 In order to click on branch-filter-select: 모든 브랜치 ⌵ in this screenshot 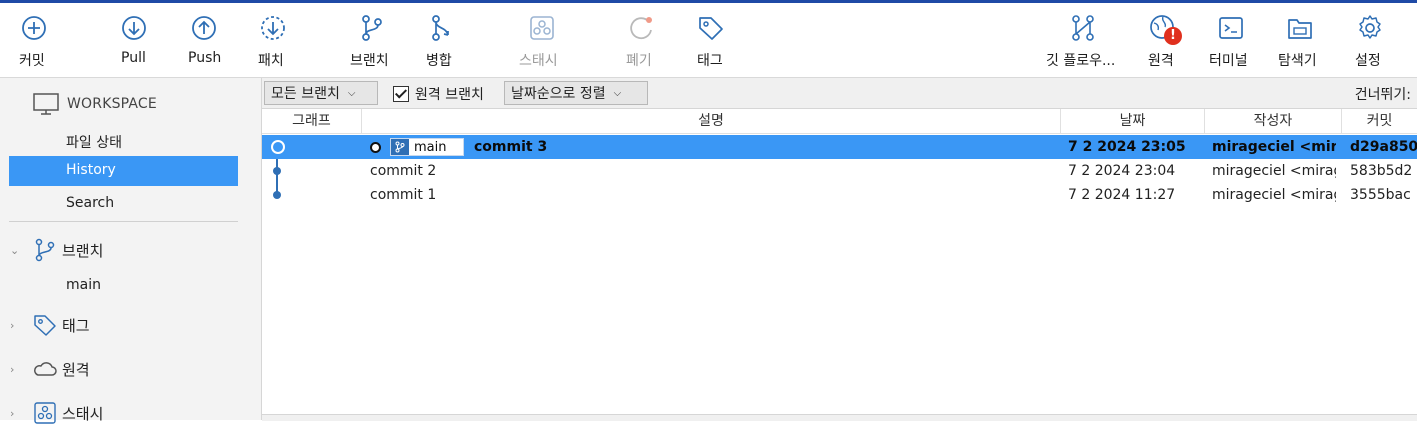, I will do `click(321, 93)`.